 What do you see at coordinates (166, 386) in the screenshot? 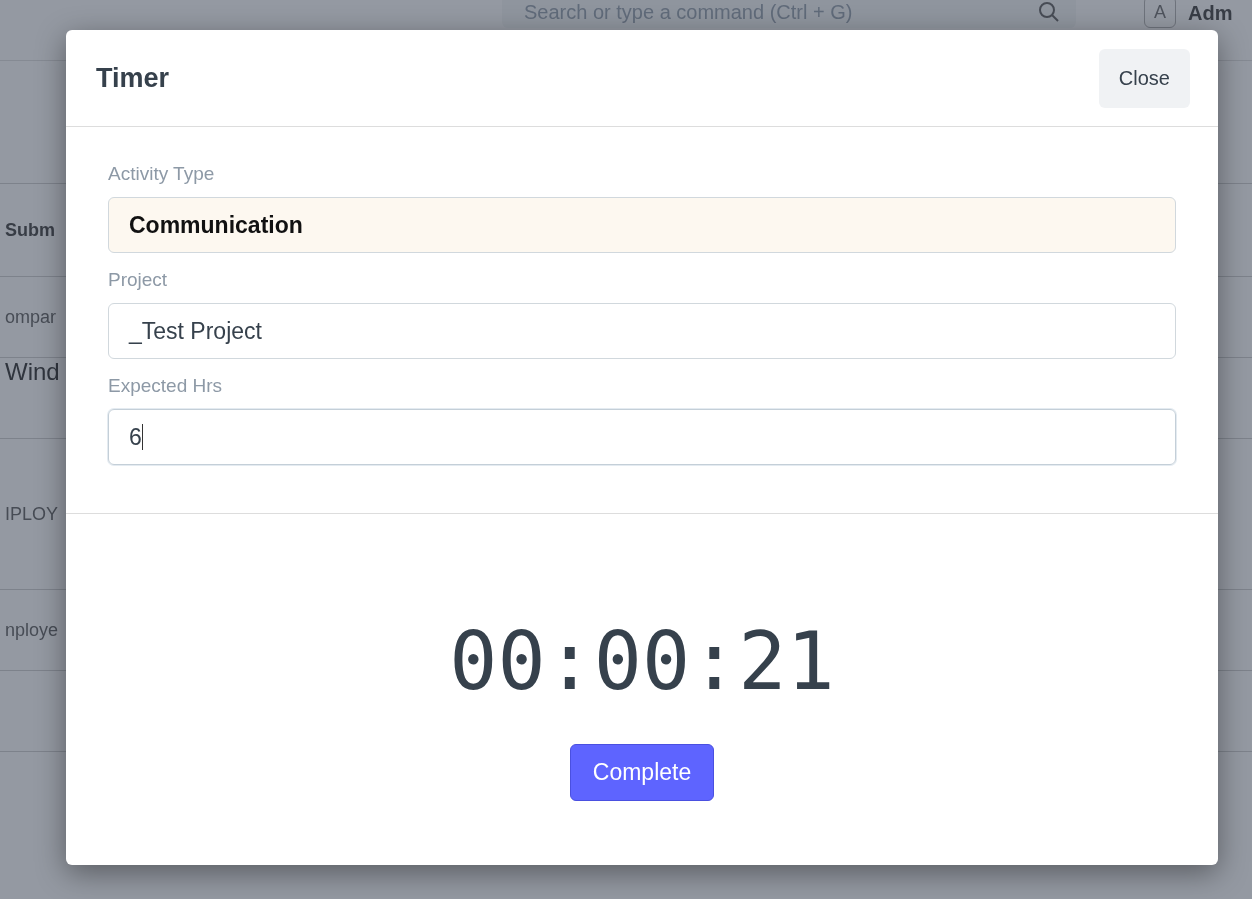
I see `field-label: Expected Hrs` at bounding box center [166, 386].